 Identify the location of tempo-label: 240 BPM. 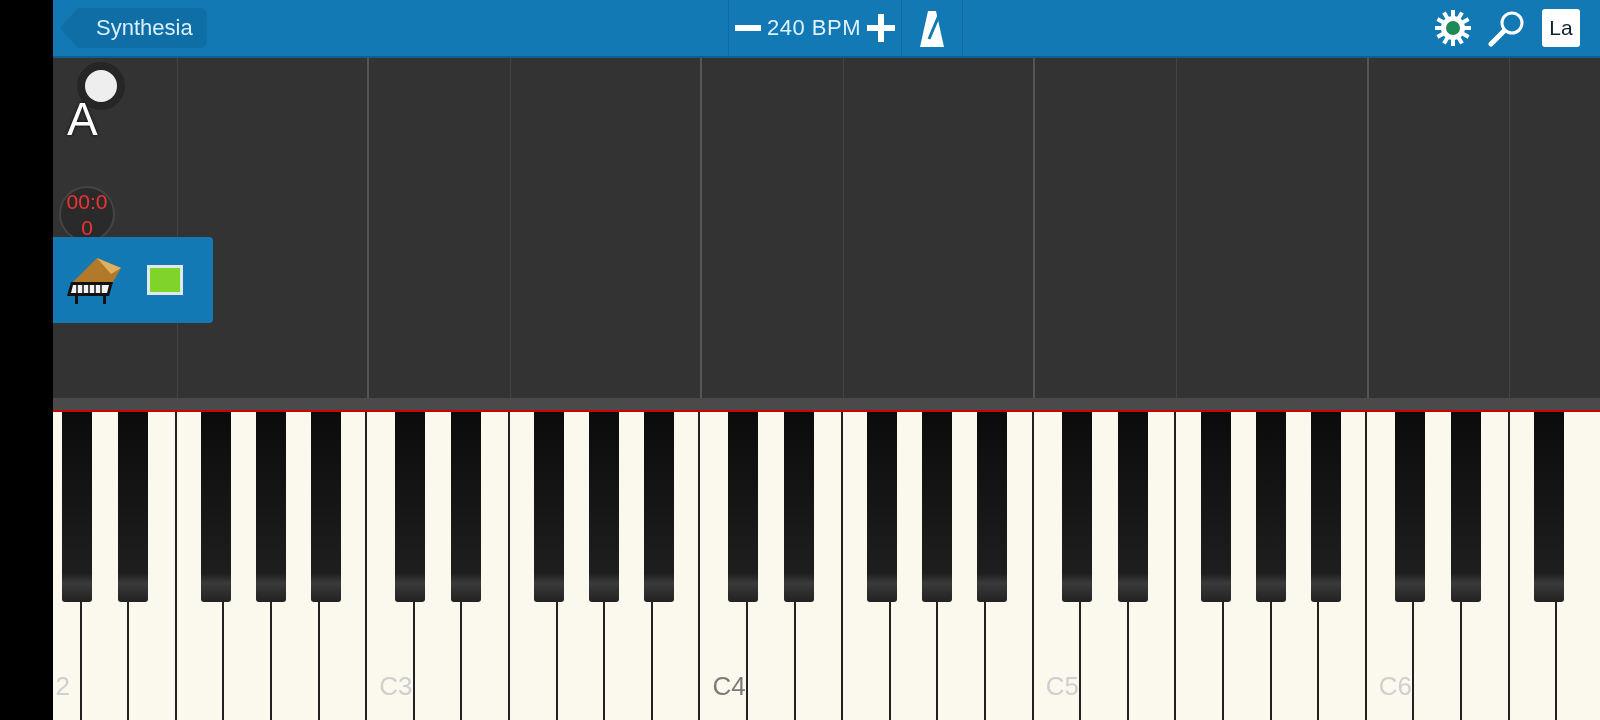
(814, 28).